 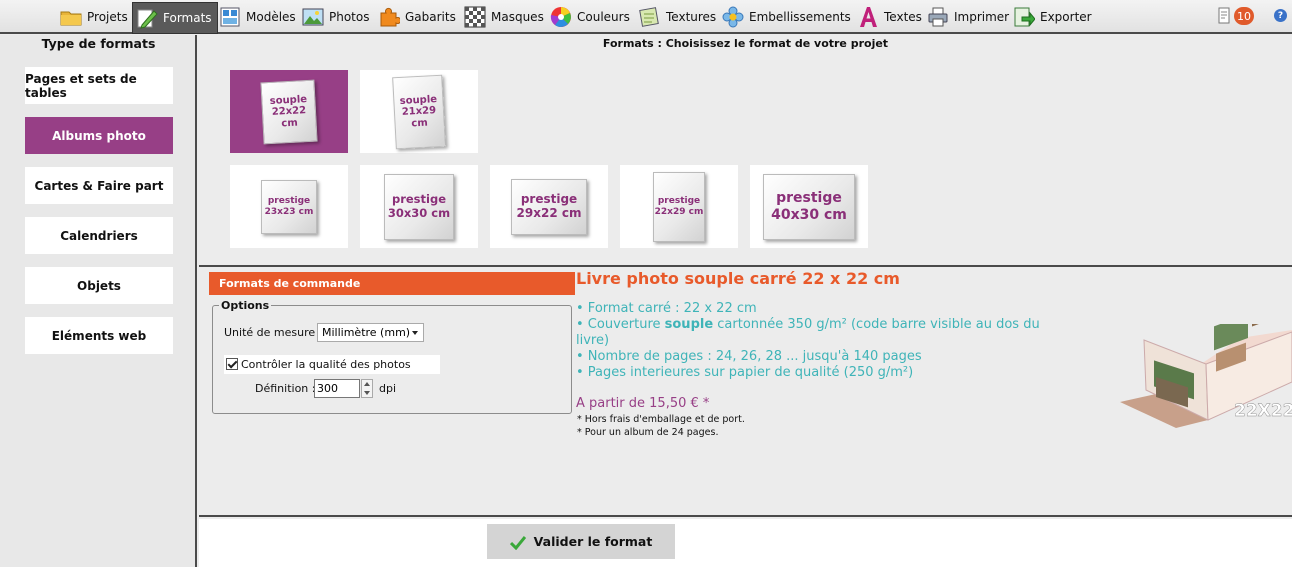 What do you see at coordinates (367, 384) in the screenshot?
I see `spin-up-icon` at bounding box center [367, 384].